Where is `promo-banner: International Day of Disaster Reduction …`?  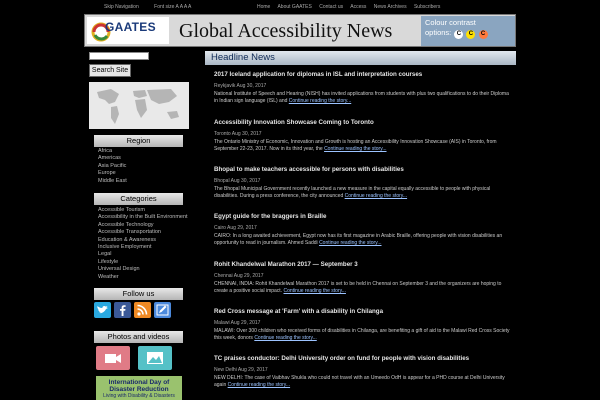 promo-banner: International Day of Disaster Reduction … is located at coordinates (139, 388).